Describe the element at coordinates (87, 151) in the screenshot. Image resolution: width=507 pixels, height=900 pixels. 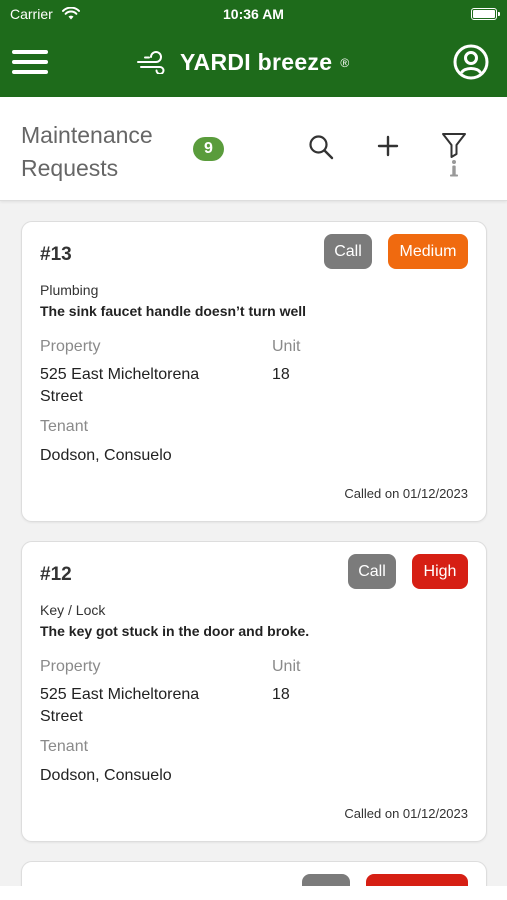
I see `page-title: Maintenance Requests` at that location.